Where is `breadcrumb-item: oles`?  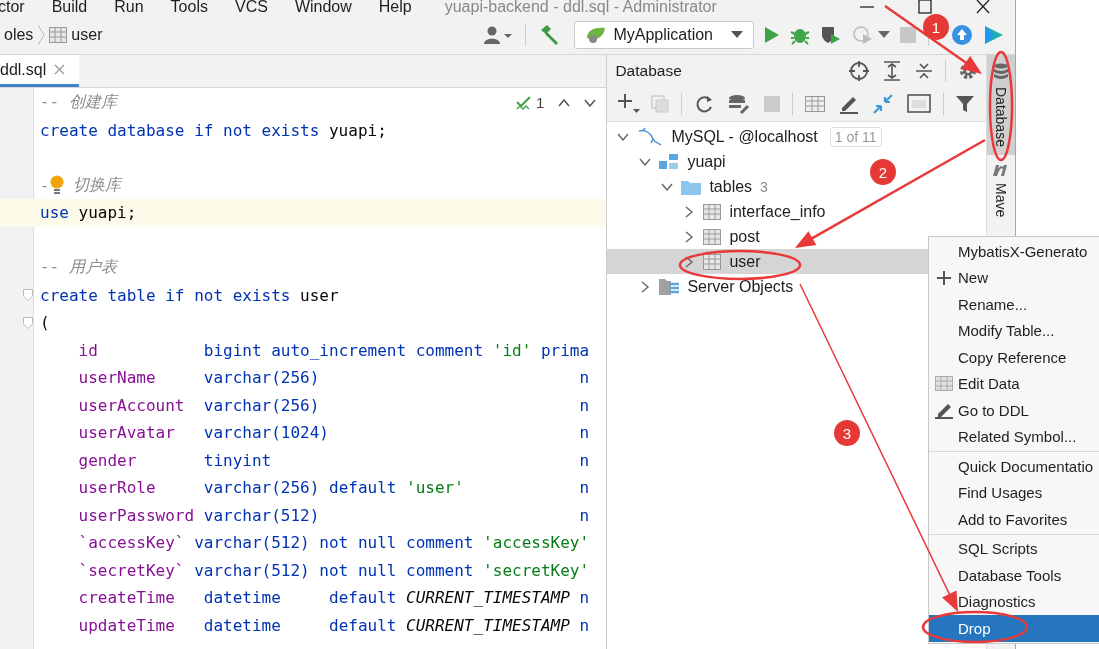 breadcrumb-item: oles is located at coordinates (19, 35).